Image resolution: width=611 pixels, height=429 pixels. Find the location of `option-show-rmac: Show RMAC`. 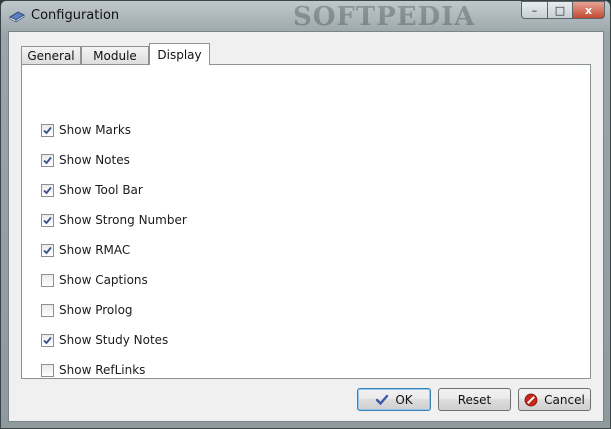

option-show-rmac: Show RMAC is located at coordinates (85, 250).